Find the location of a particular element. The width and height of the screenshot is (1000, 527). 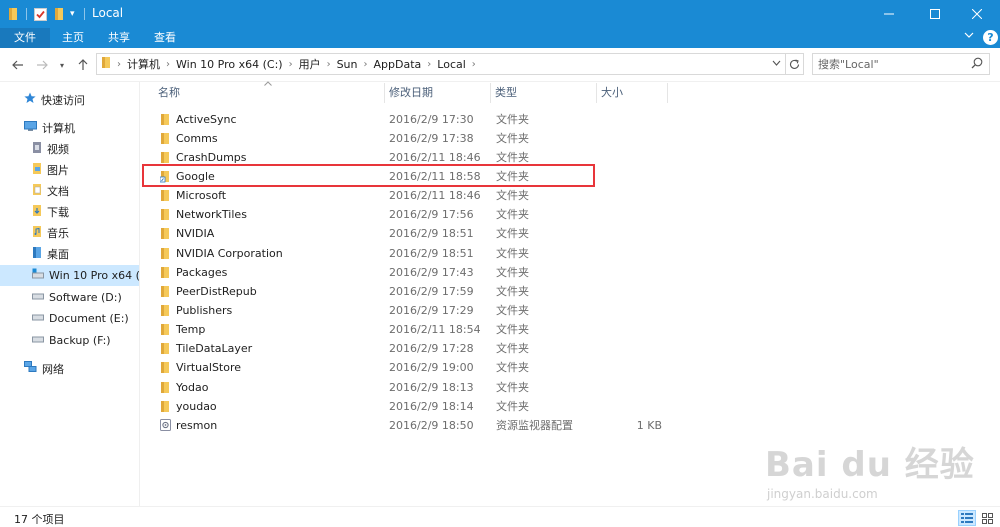

sidebar-item-documents: 文档 is located at coordinates (69, 190).